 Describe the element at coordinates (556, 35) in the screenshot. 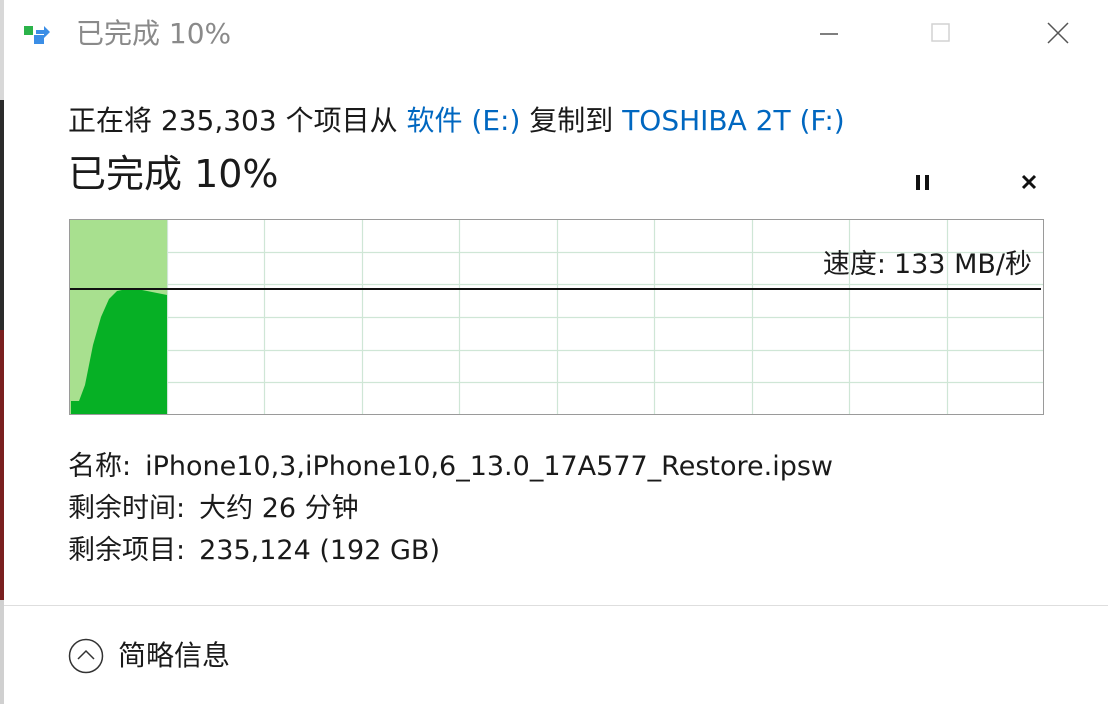

I see `title-bar: 已完成 10%` at that location.